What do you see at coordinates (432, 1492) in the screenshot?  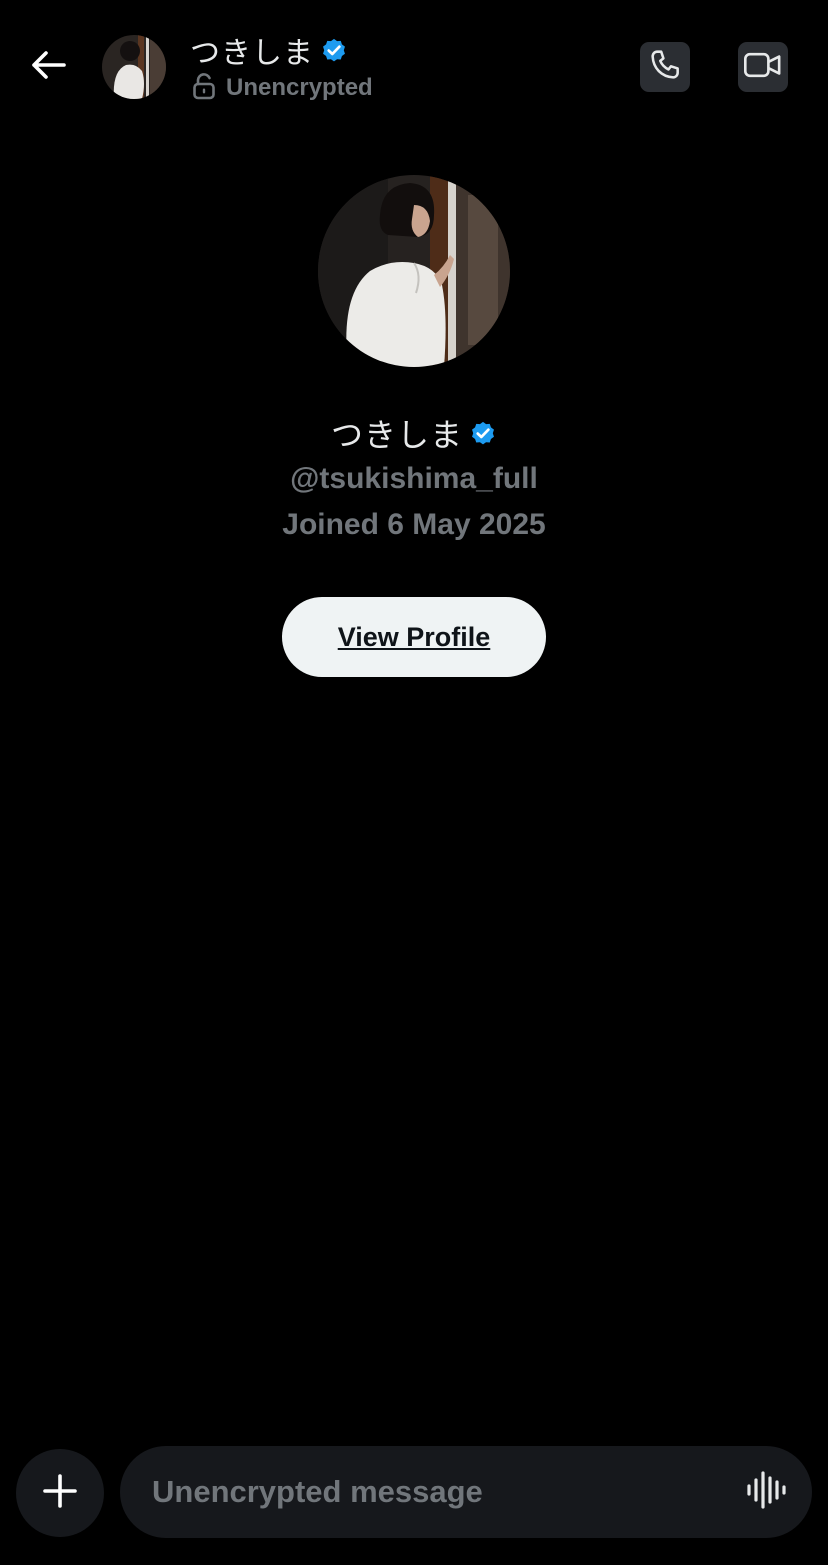 I see `message-input` at bounding box center [432, 1492].